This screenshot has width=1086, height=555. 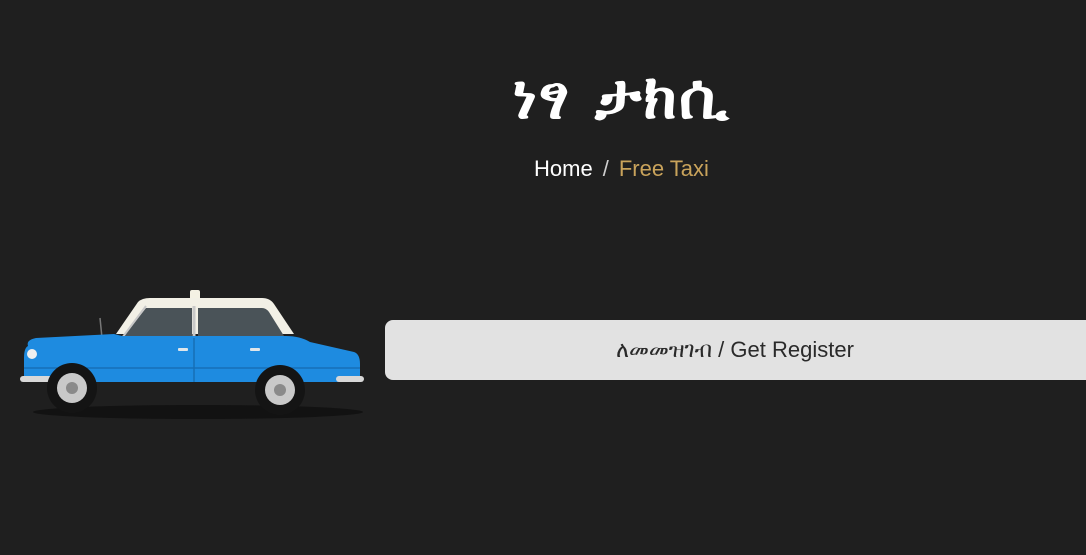 I want to click on breadcrumb: Home / Free Taxi, so click(x=543, y=169).